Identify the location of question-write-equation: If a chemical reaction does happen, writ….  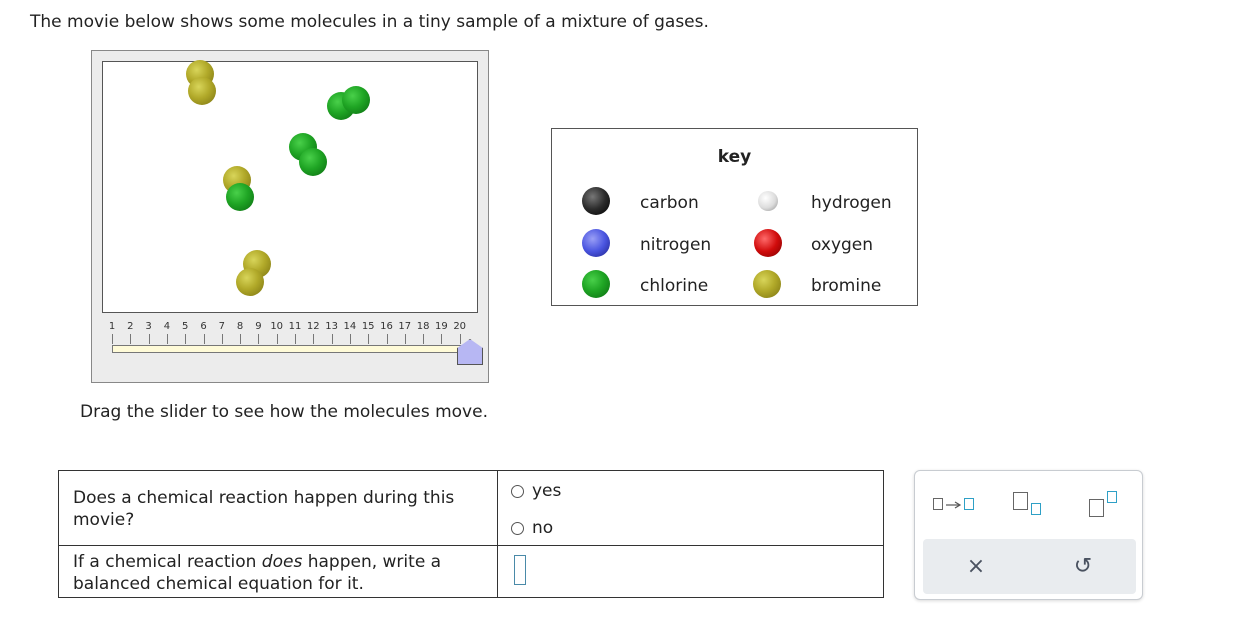
(278, 573).